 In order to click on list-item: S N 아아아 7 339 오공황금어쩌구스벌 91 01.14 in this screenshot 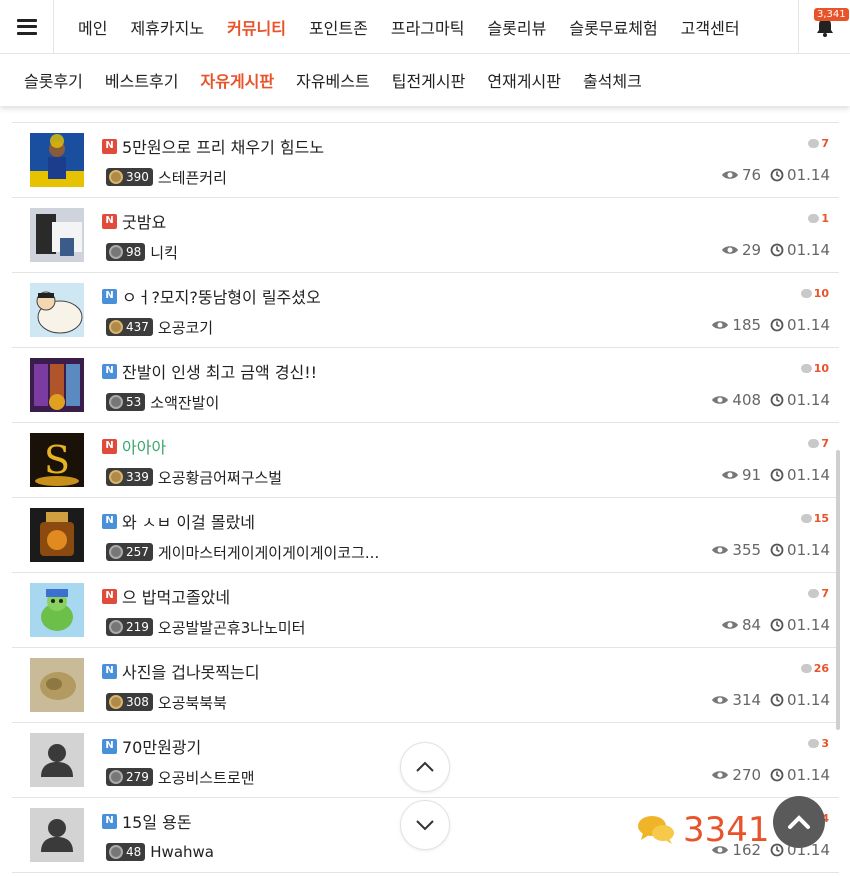, I will do `click(425, 460)`.